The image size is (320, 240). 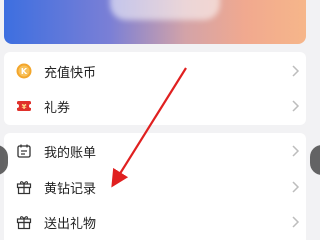 What do you see at coordinates (24, 222) in the screenshot?
I see `gift-icon` at bounding box center [24, 222].